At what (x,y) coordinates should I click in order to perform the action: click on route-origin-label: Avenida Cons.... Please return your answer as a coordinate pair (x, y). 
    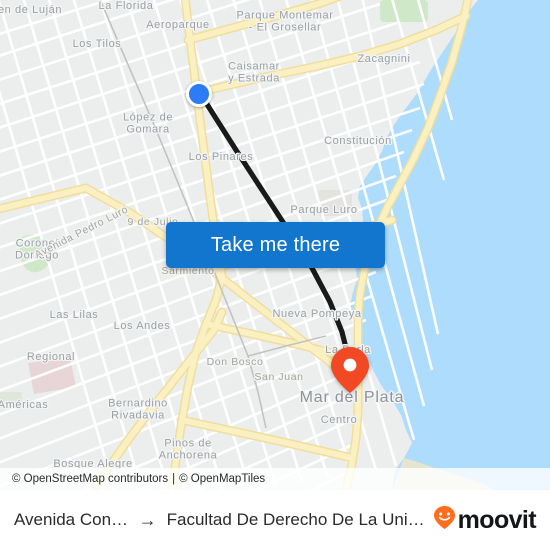
    Looking at the image, I should click on (71, 519).